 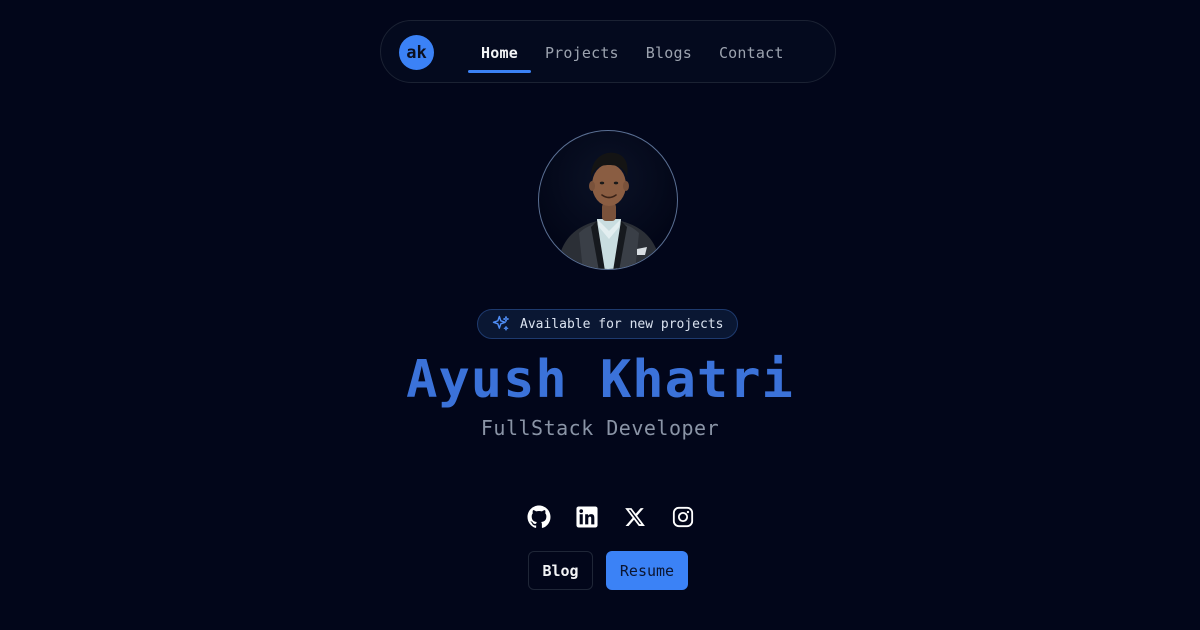 I want to click on availability-badge: Available for new projects, so click(x=607, y=324).